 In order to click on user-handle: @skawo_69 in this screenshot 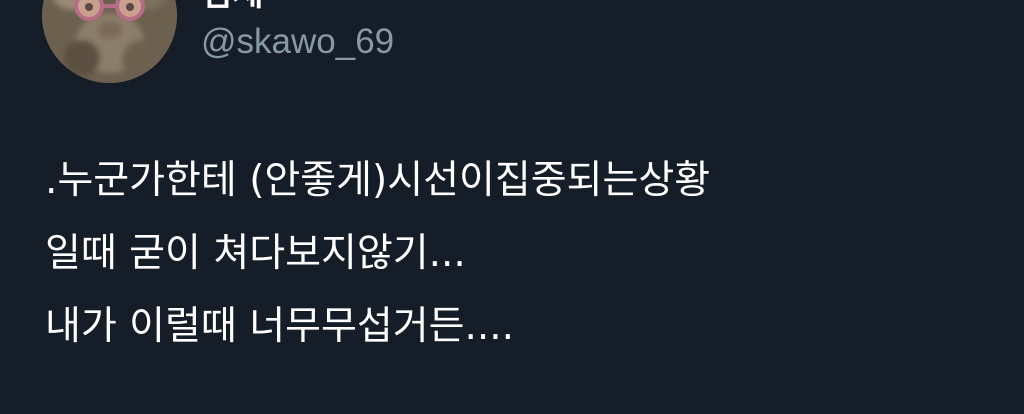, I will do `click(297, 42)`.